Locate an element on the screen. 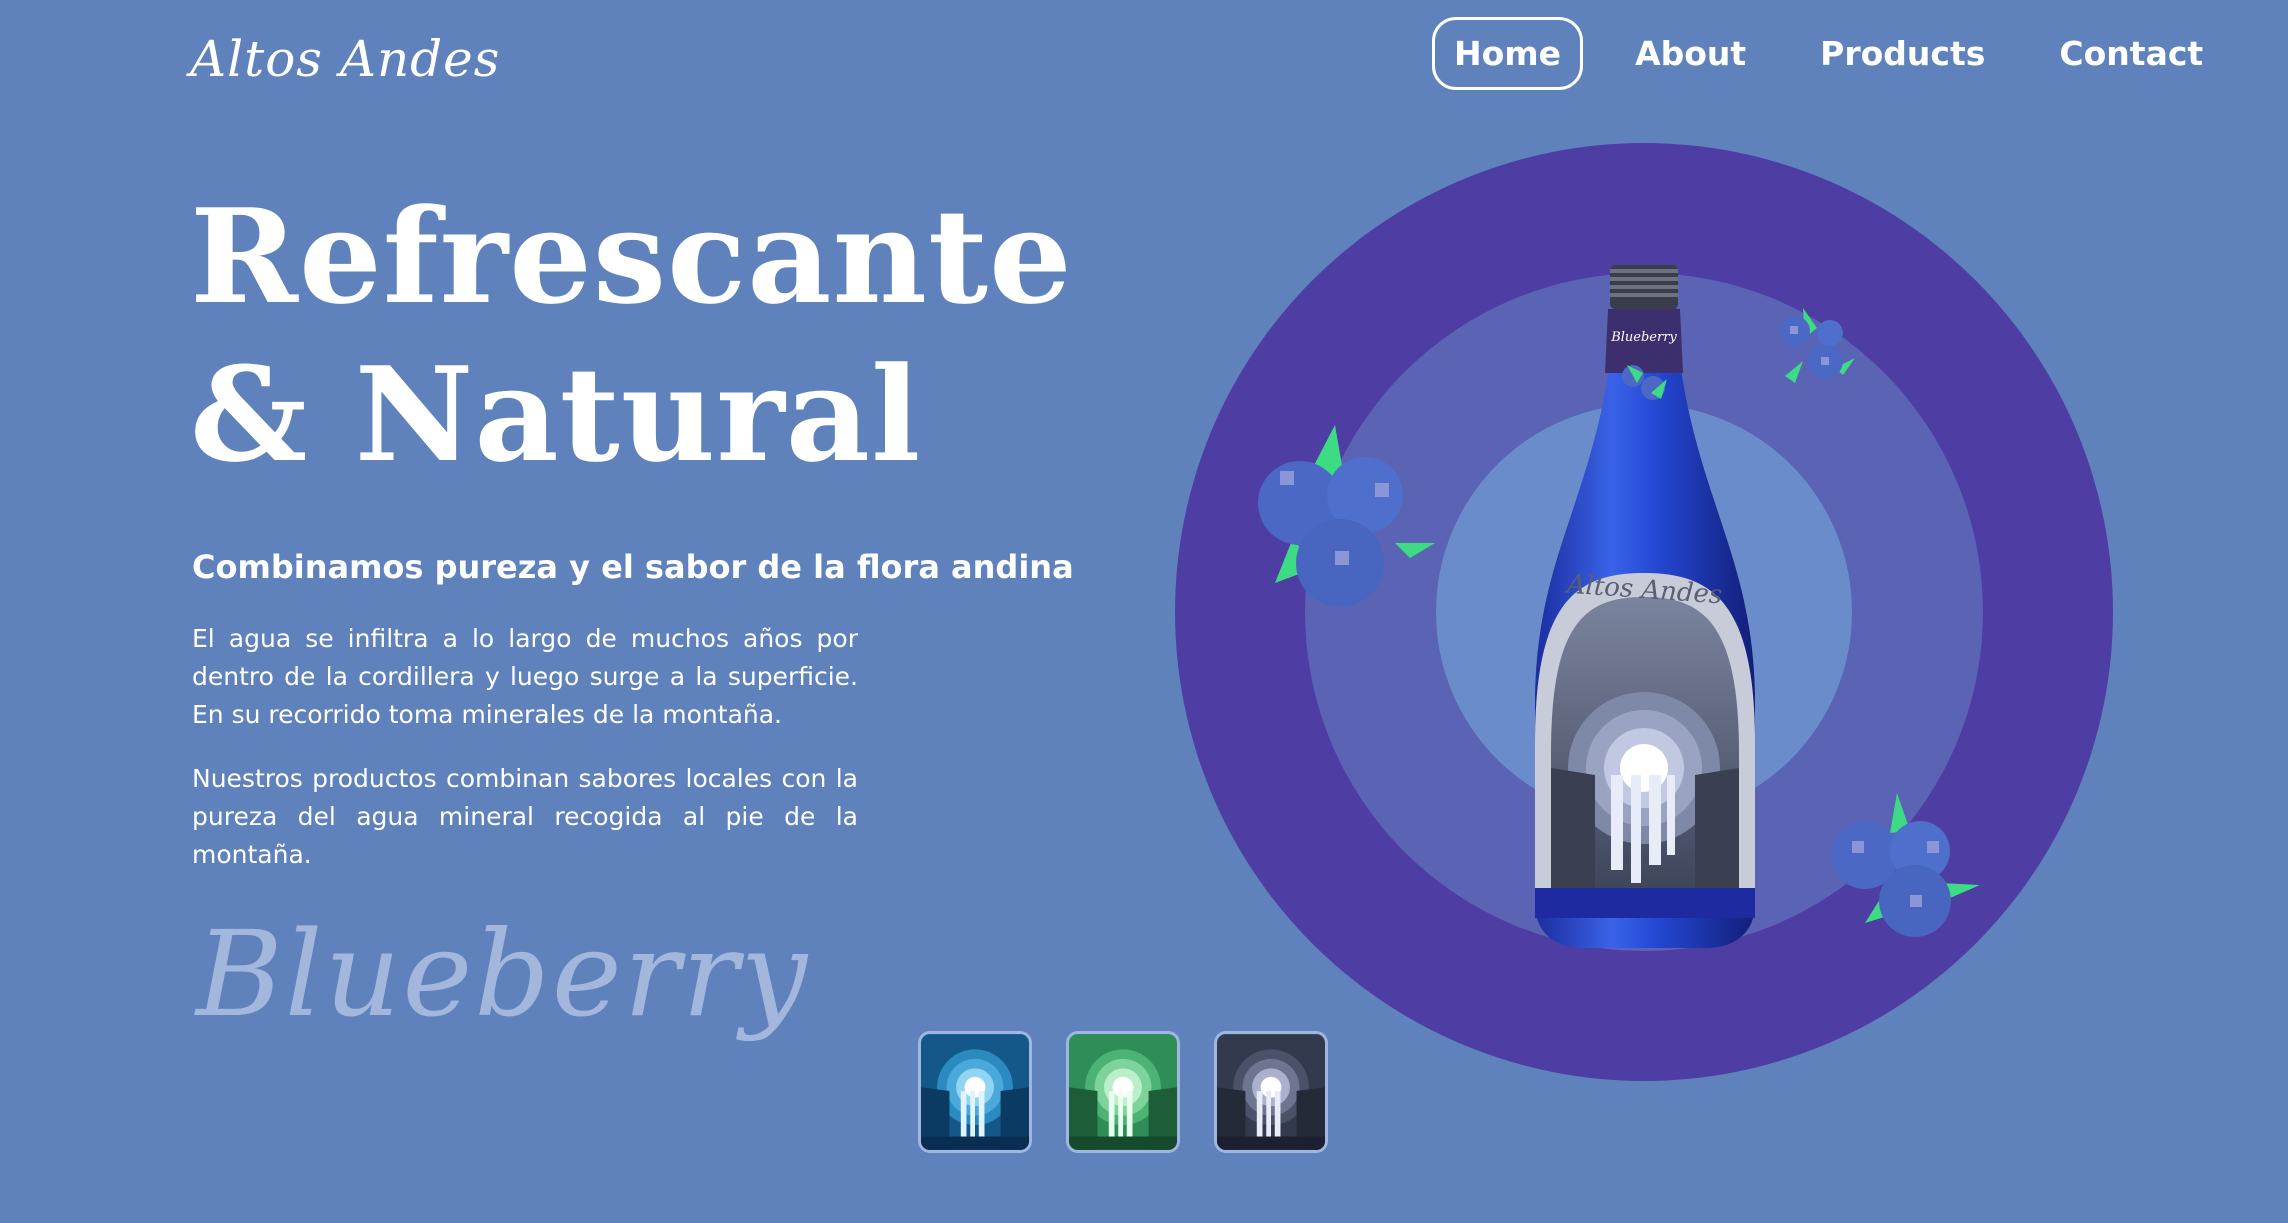  thumbnail-blue is located at coordinates (975, 1092).